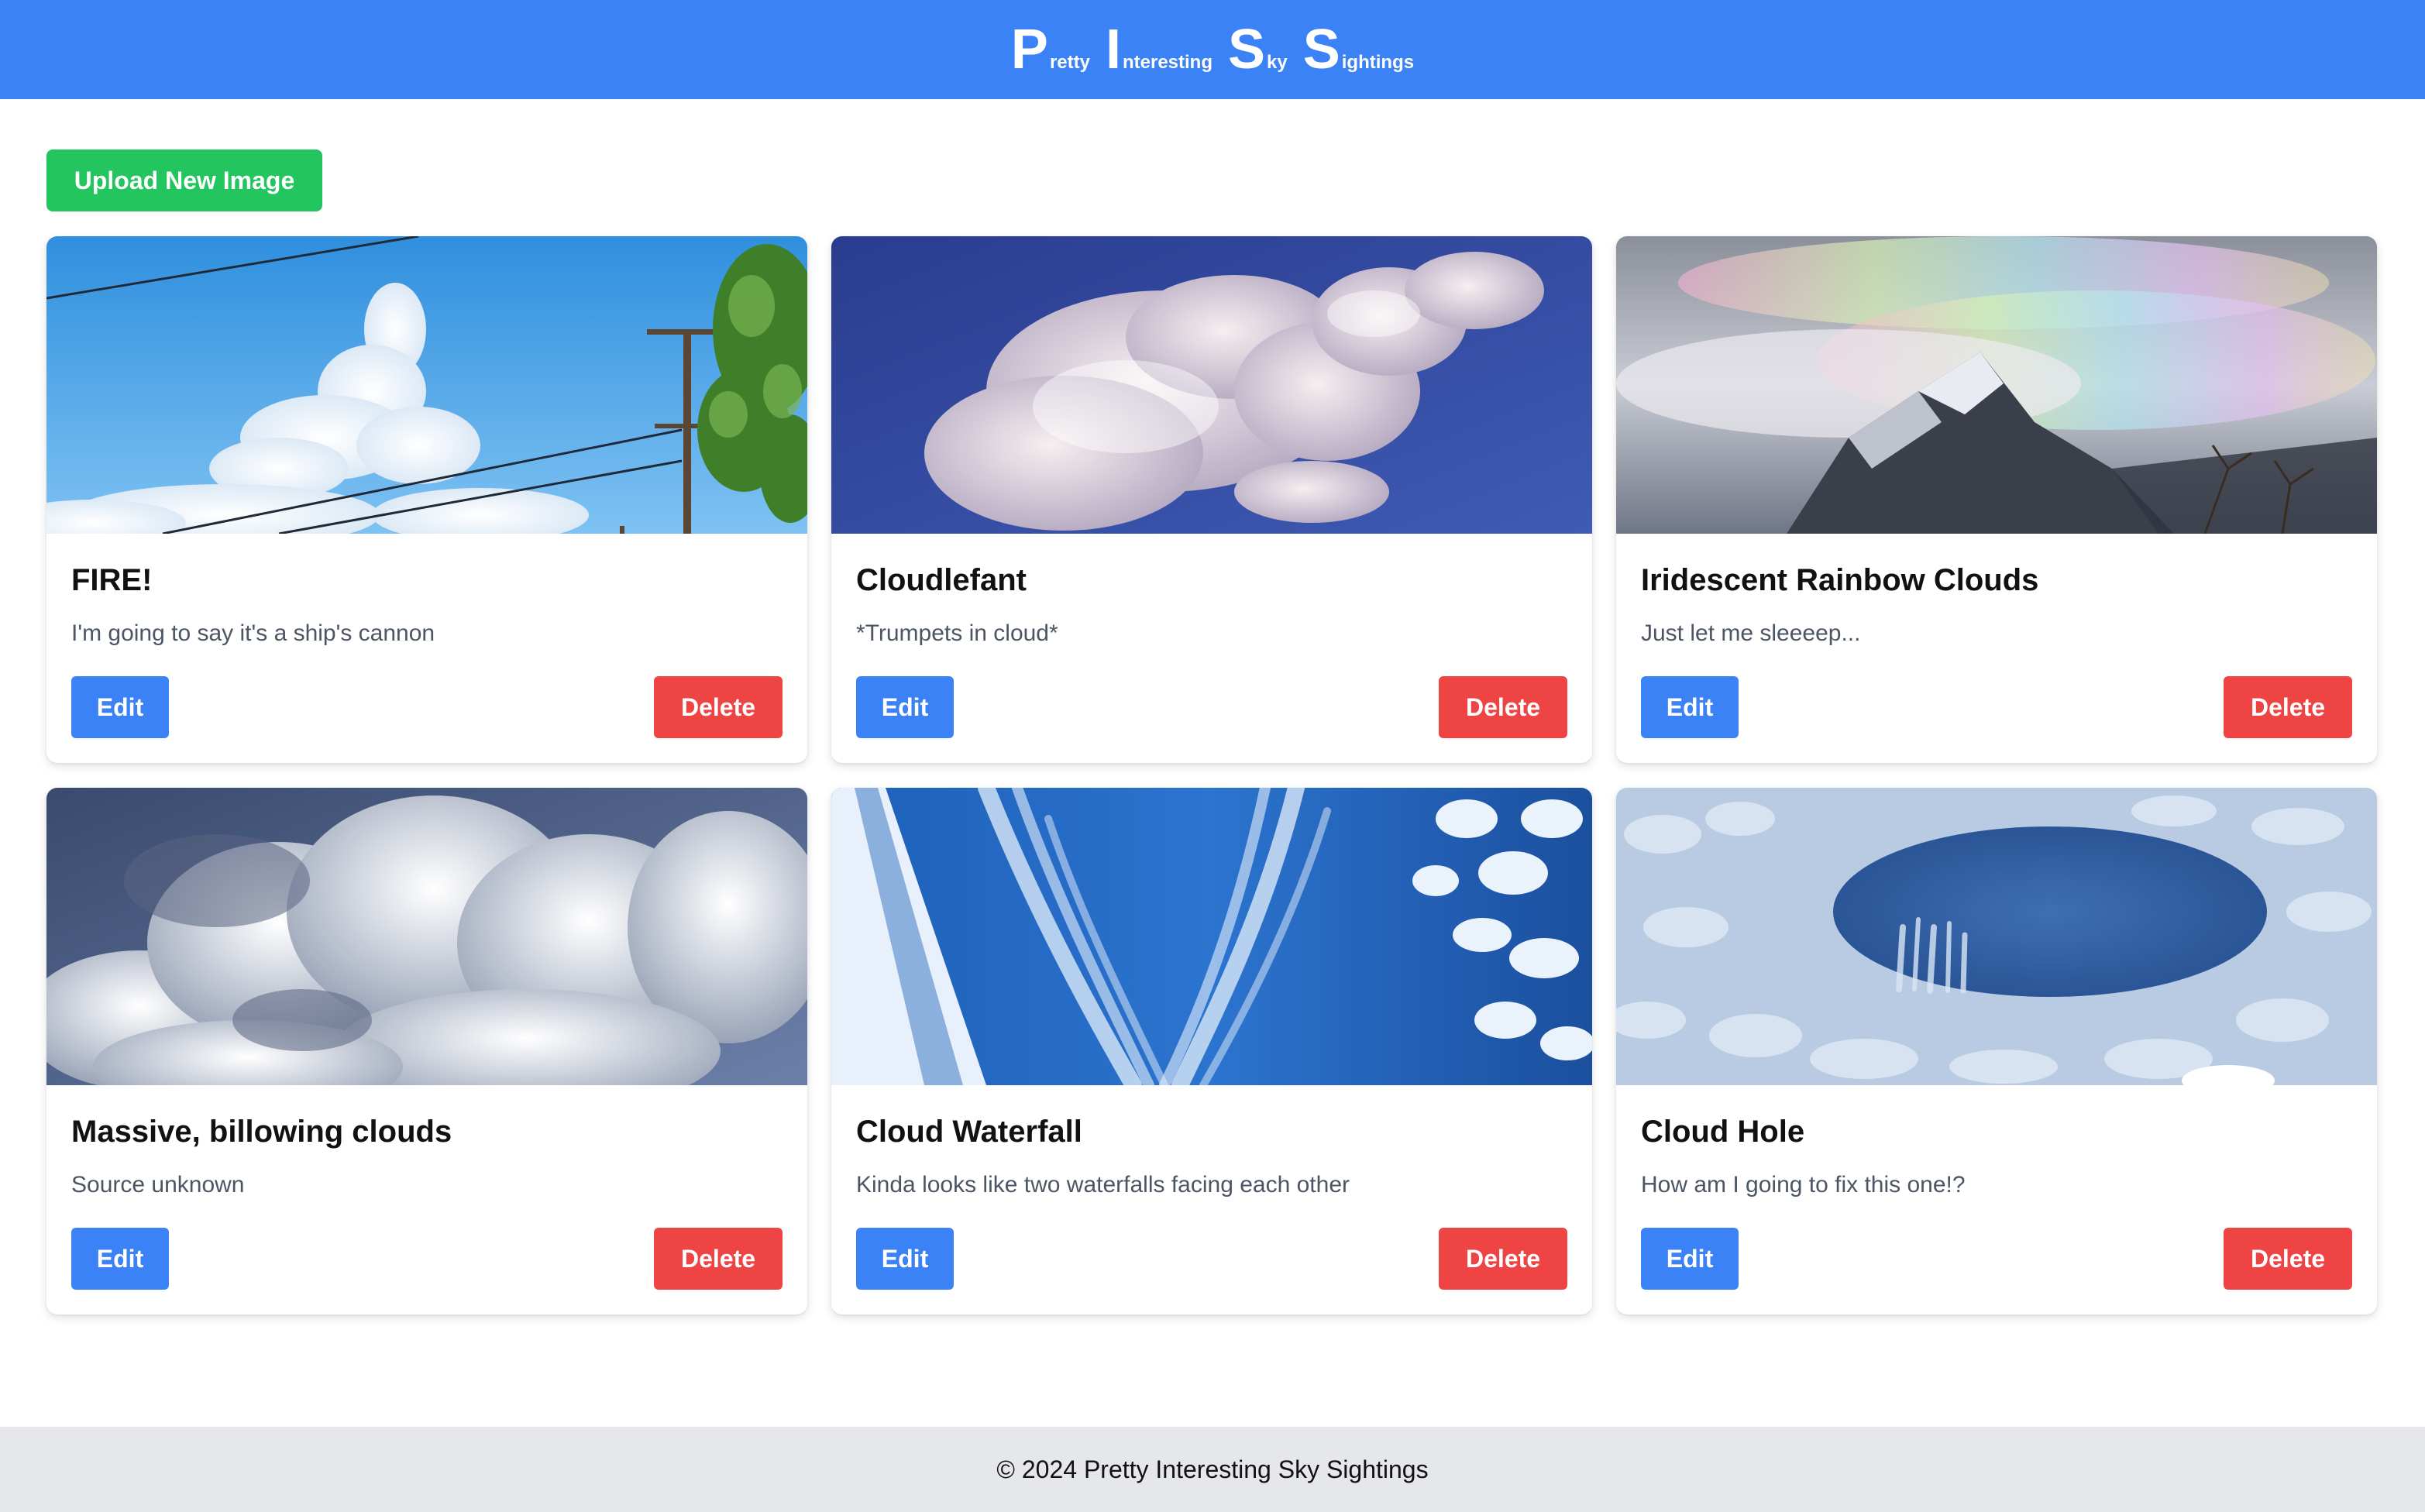  What do you see at coordinates (1723, 1132) in the screenshot?
I see `card-title: Cloud Hole` at bounding box center [1723, 1132].